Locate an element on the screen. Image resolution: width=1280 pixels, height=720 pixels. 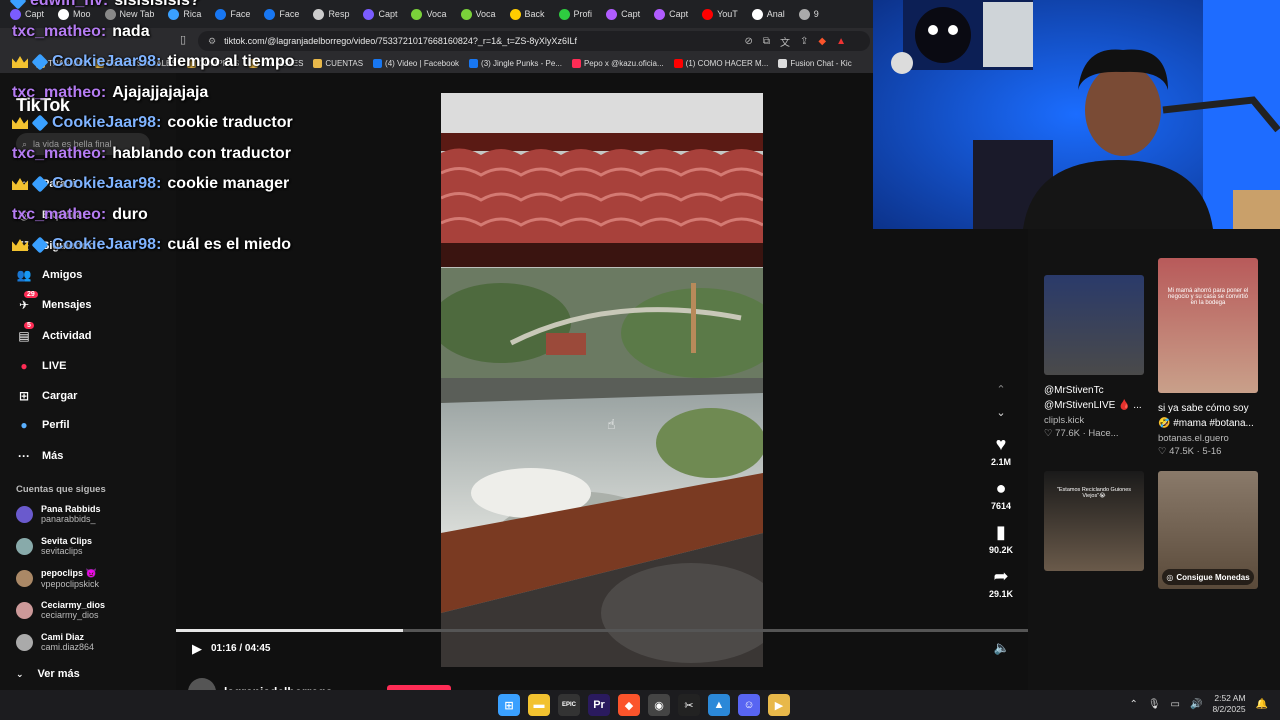
recommended-video-card: "Estamos Reciclando Guiones Viejos"😭 is located at coordinates (1094, 521).